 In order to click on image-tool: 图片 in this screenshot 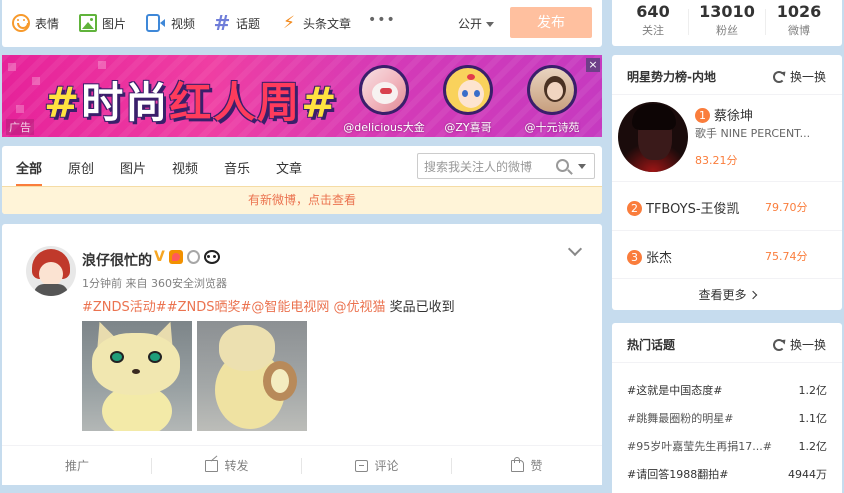, I will do `click(102, 23)`.